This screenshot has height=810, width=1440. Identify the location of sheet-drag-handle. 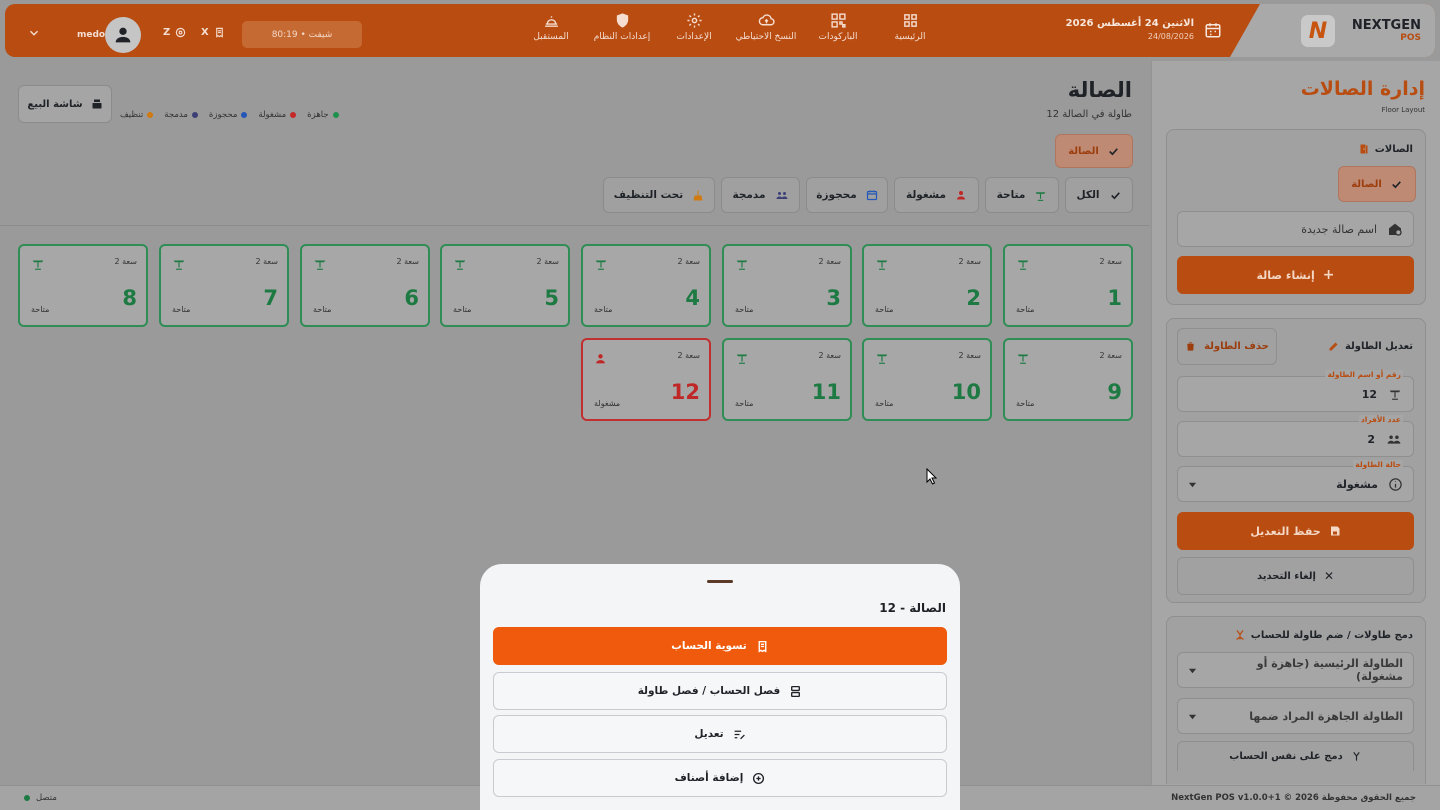
(720, 581).